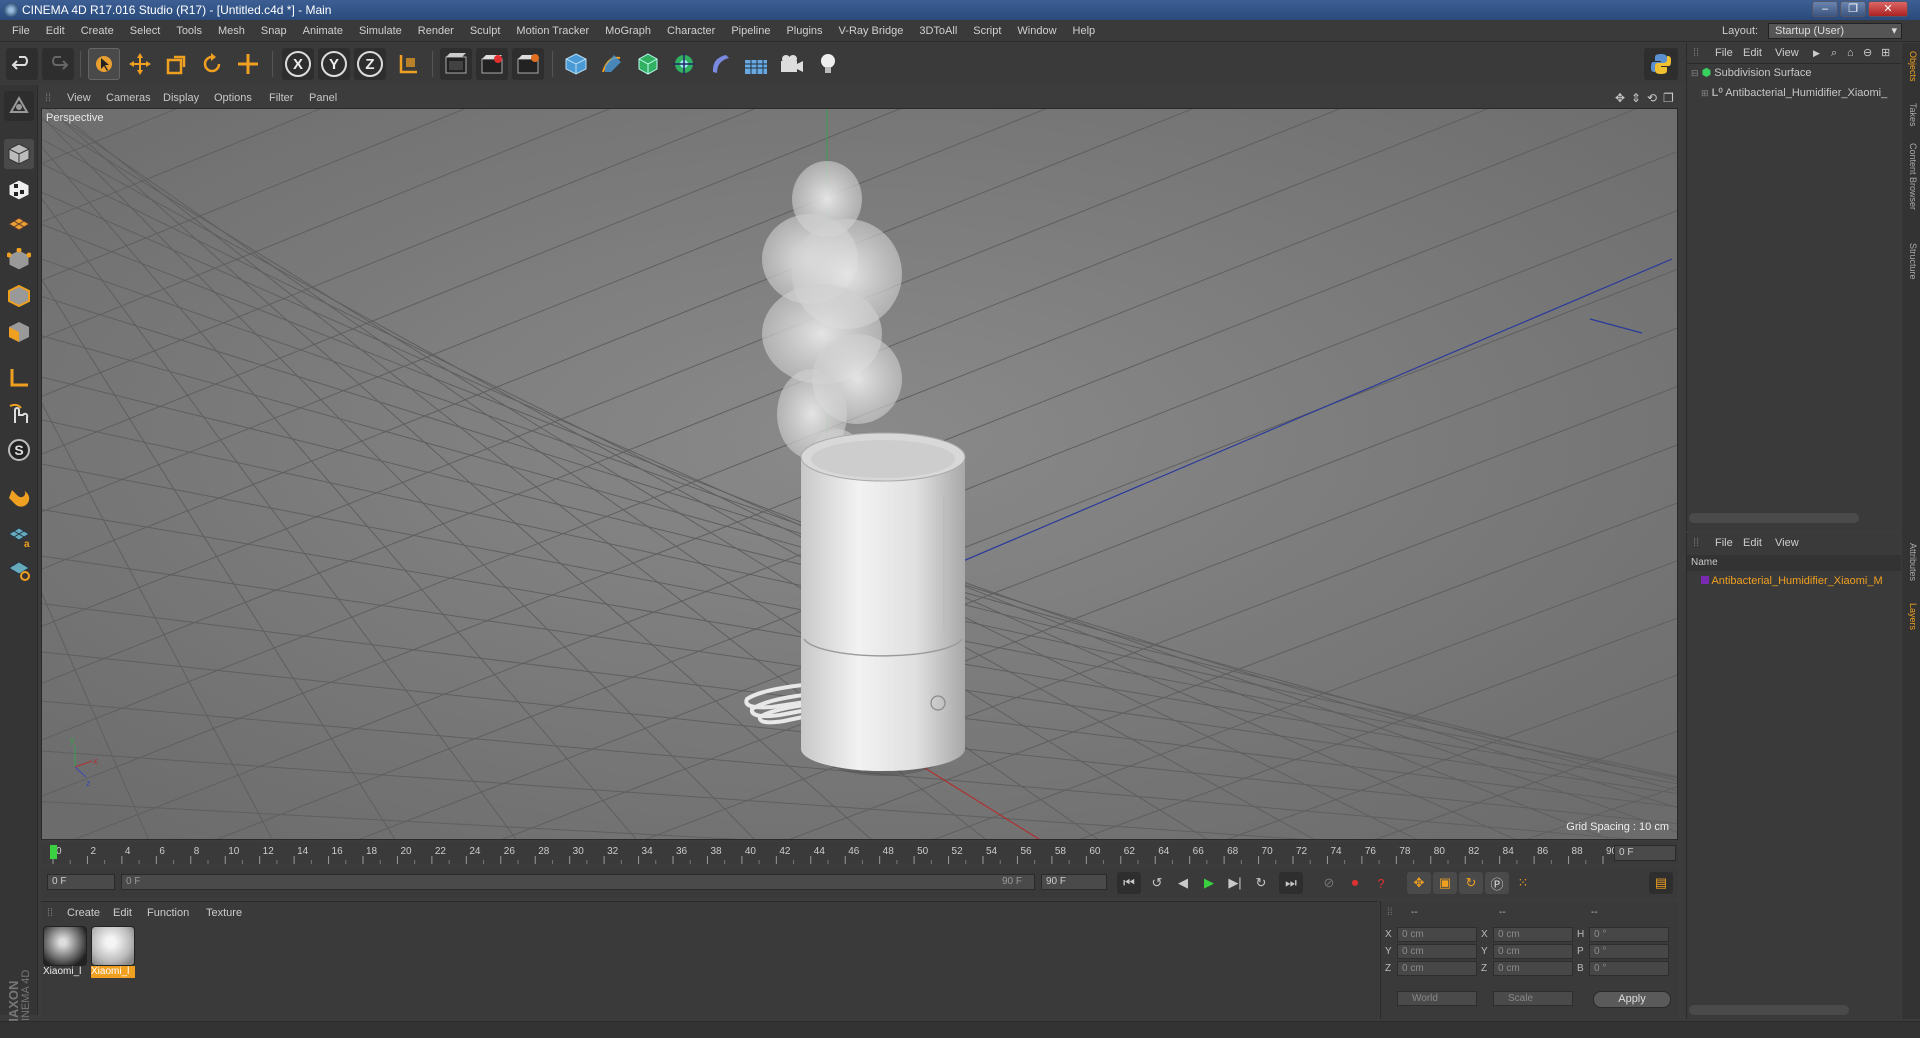  What do you see at coordinates (436, 31) in the screenshot?
I see `menu-render: Render` at bounding box center [436, 31].